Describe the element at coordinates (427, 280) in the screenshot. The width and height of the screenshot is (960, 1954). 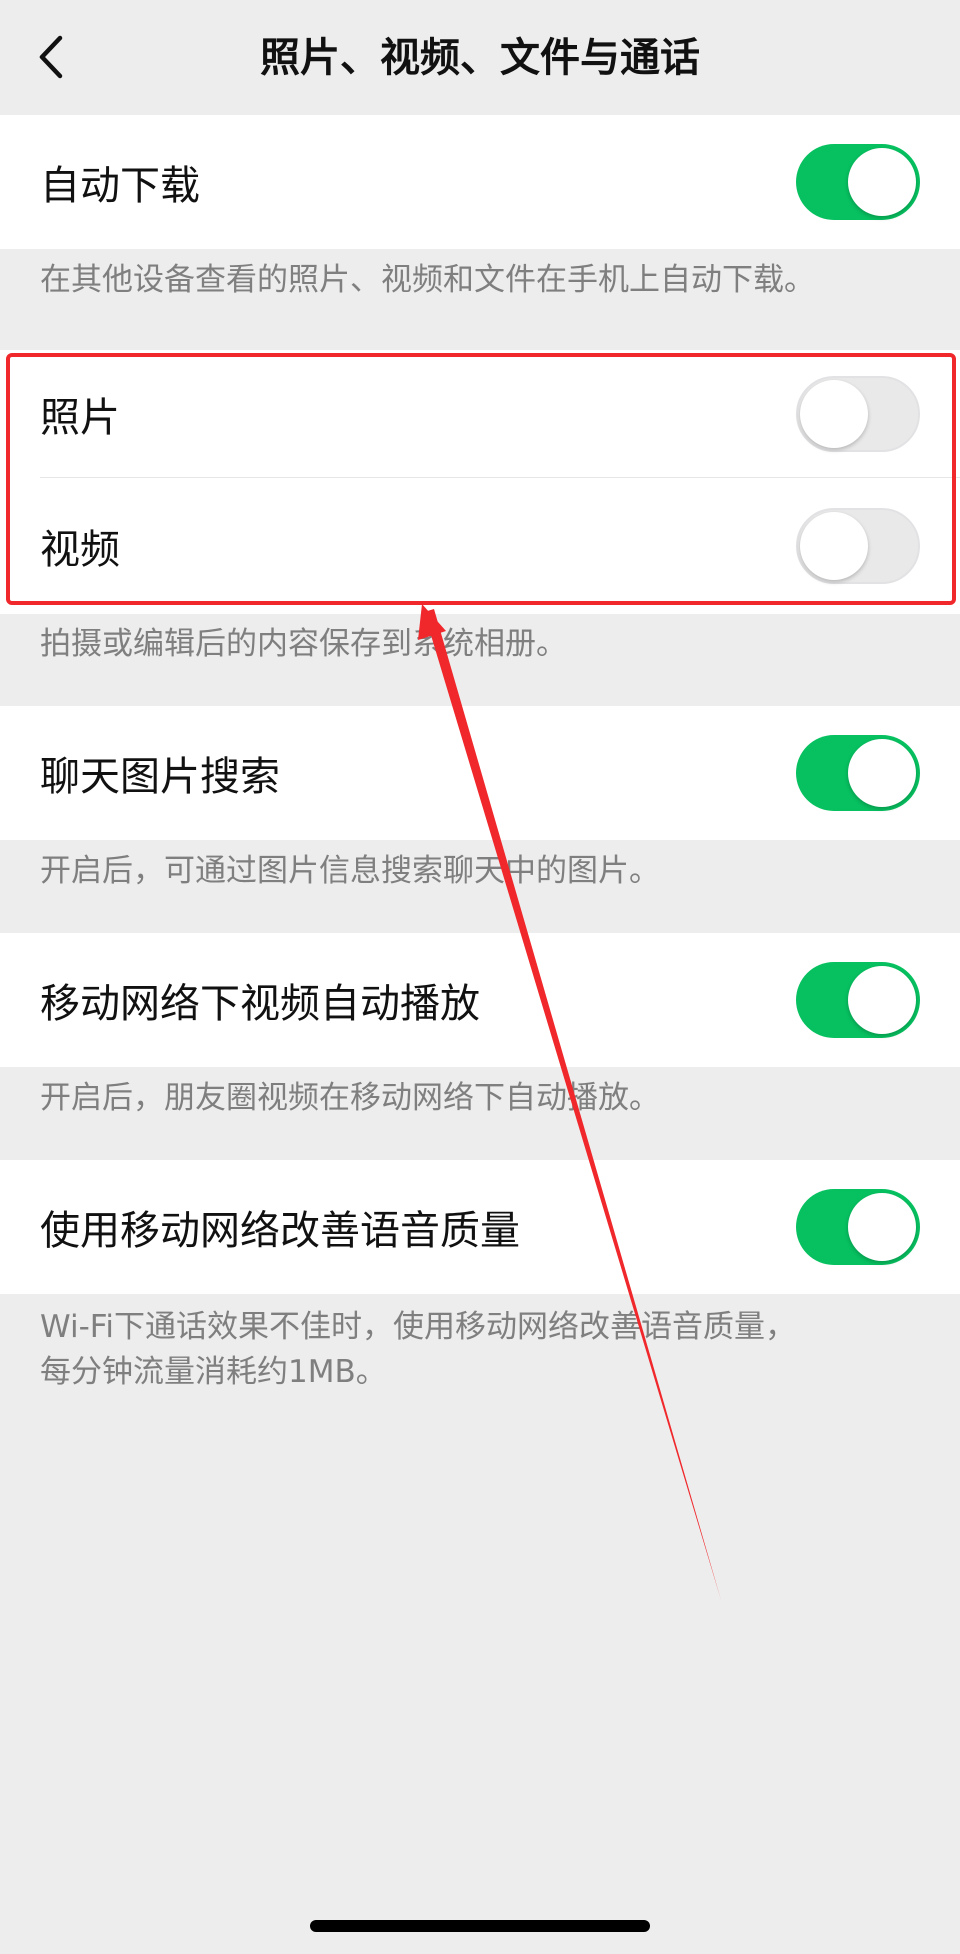
I see `auto-download-footnote: 在其他设备查看的照片、视频和文件在手机上自动下载。` at that location.